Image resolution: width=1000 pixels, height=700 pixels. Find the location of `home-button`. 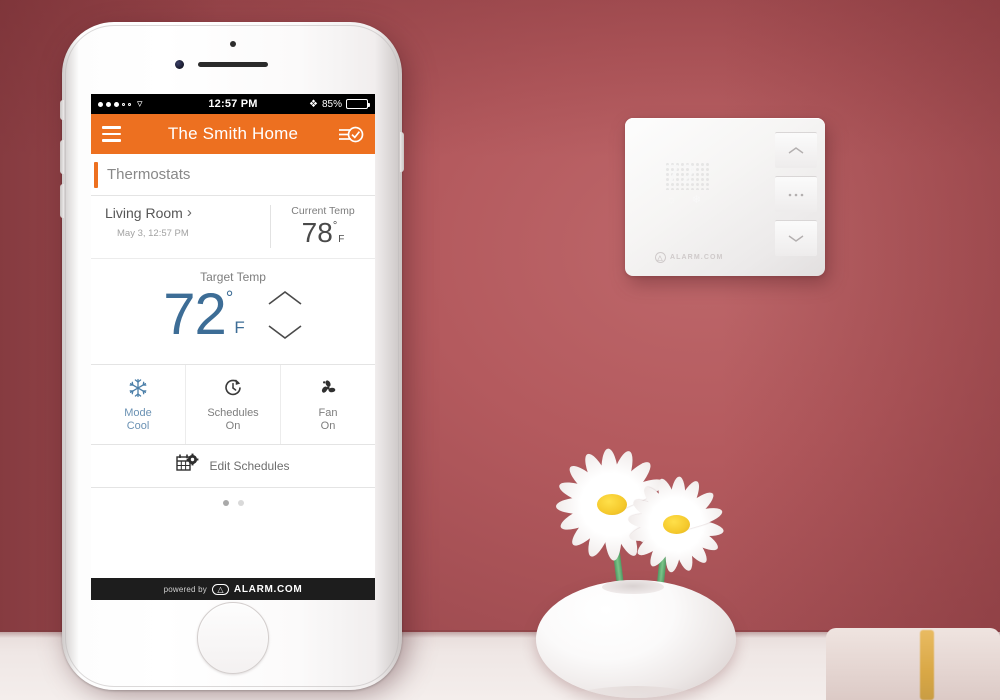

home-button is located at coordinates (233, 638).